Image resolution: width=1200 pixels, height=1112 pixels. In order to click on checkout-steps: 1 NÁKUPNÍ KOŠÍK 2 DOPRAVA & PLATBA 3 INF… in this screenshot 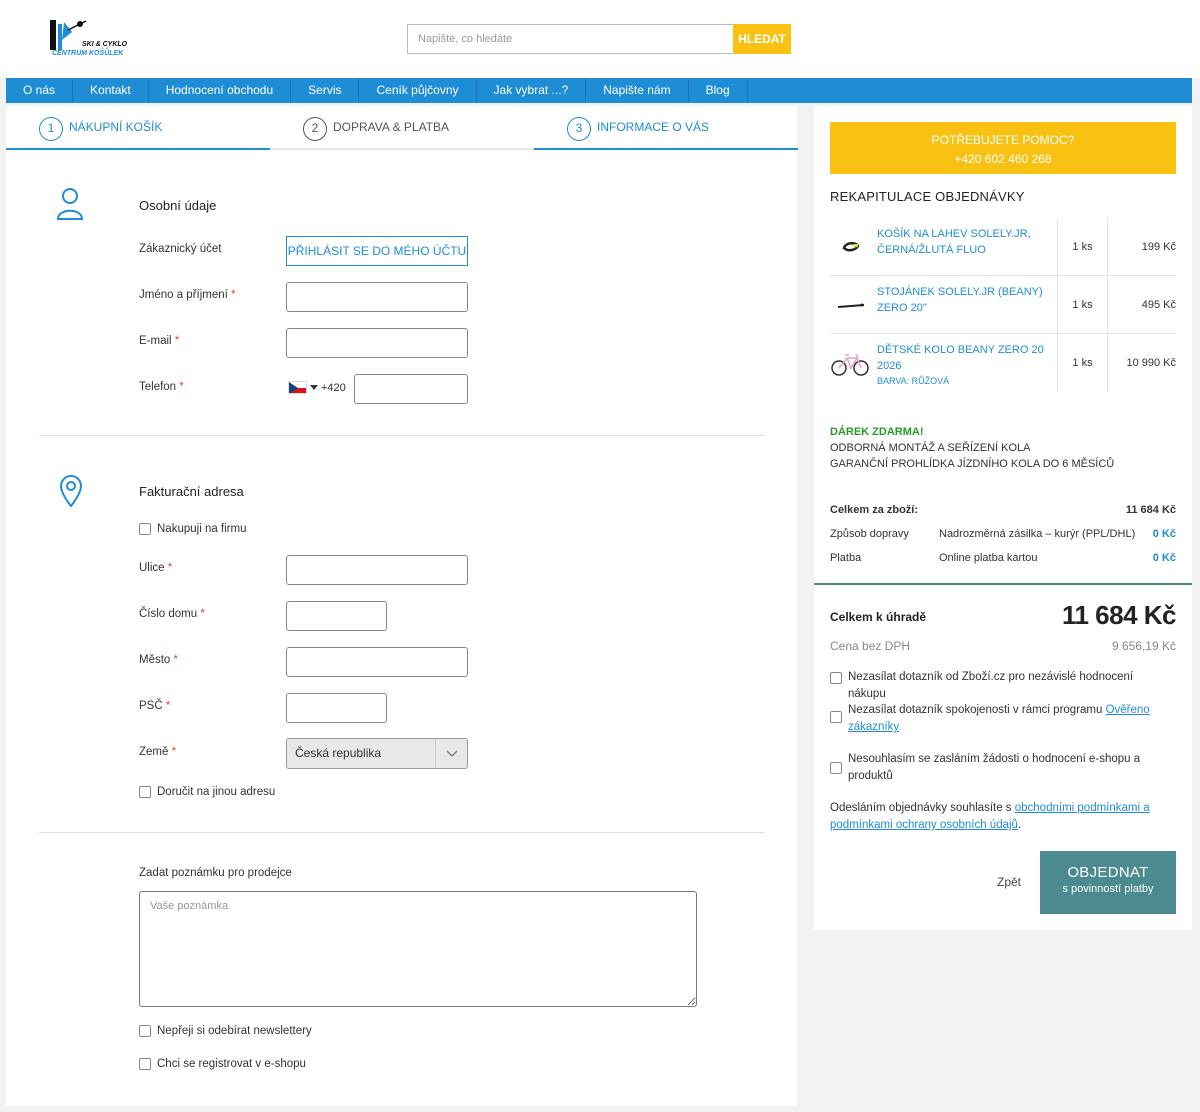, I will do `click(402, 128)`.